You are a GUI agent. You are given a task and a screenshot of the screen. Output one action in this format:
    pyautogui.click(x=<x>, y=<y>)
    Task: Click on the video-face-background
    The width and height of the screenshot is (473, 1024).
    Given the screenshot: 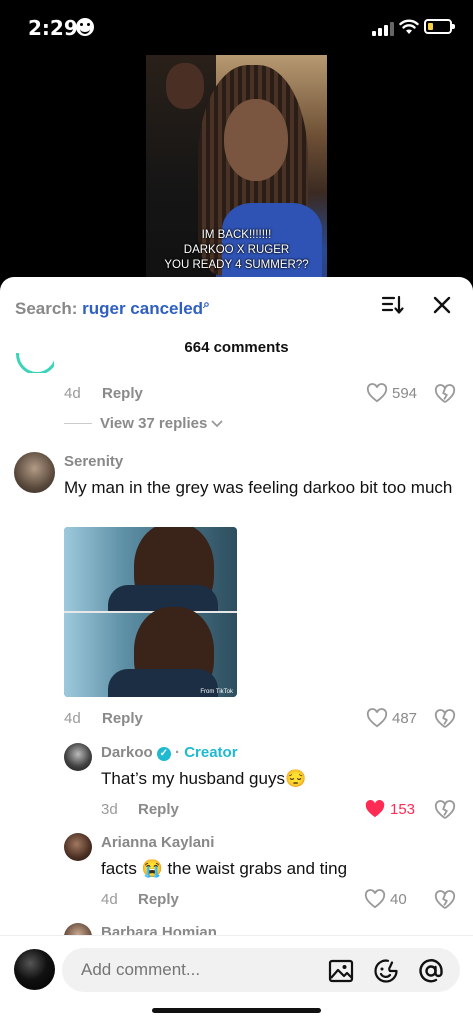 What is the action you would take?
    pyautogui.click(x=185, y=86)
    